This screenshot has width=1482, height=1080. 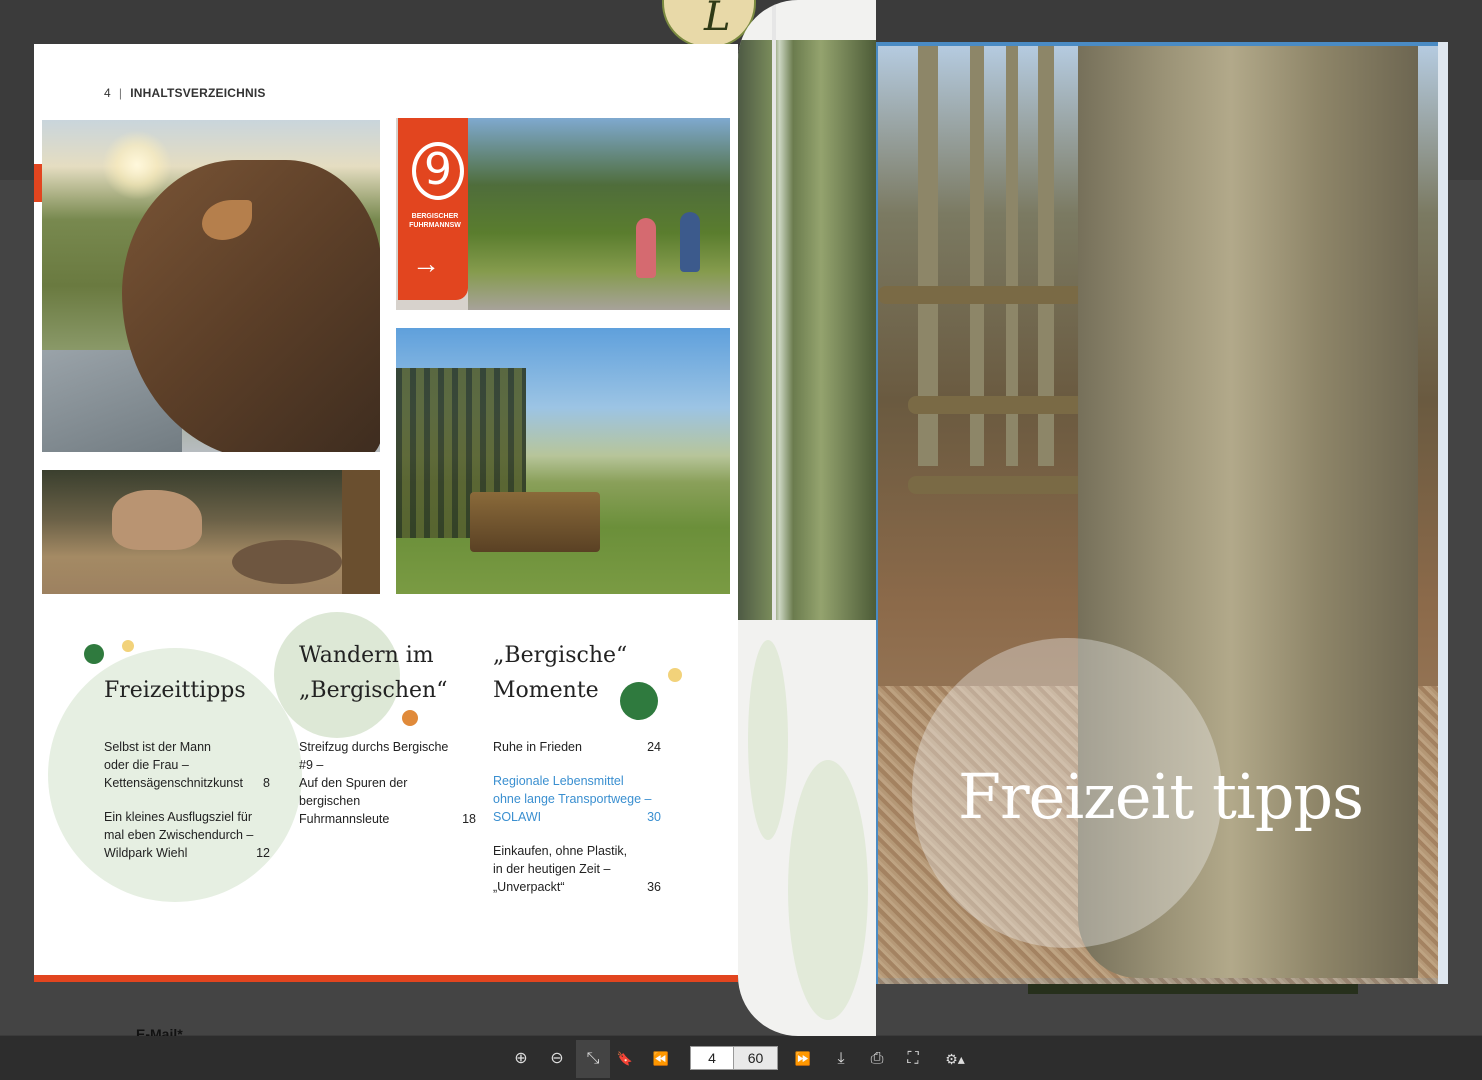 I want to click on trail-sign-number: 9, so click(x=438, y=171).